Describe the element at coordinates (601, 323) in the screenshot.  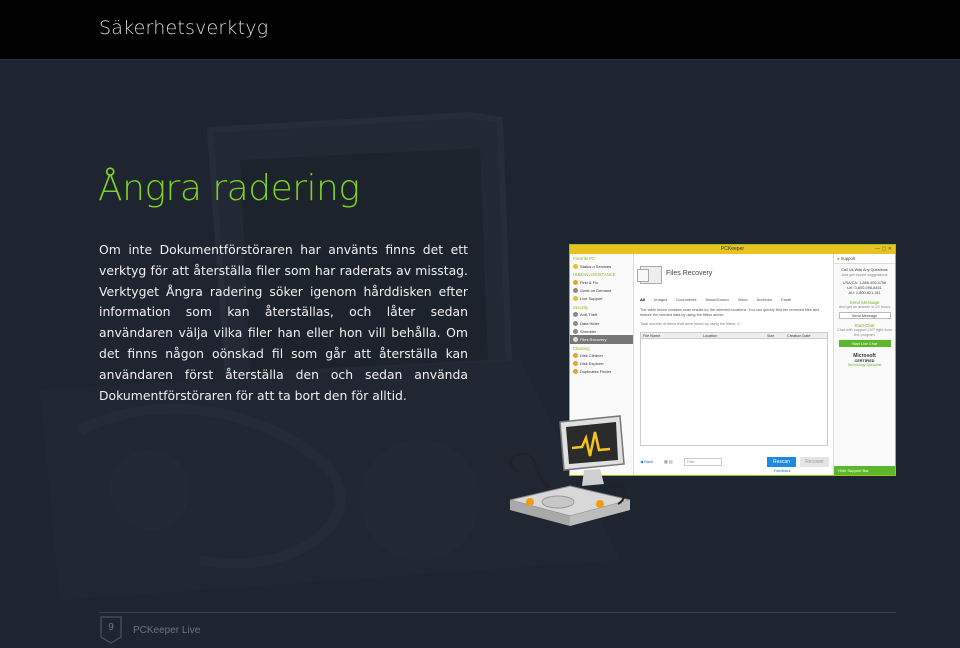
I see `sidebar-item-data-hider: Data Hider` at that location.